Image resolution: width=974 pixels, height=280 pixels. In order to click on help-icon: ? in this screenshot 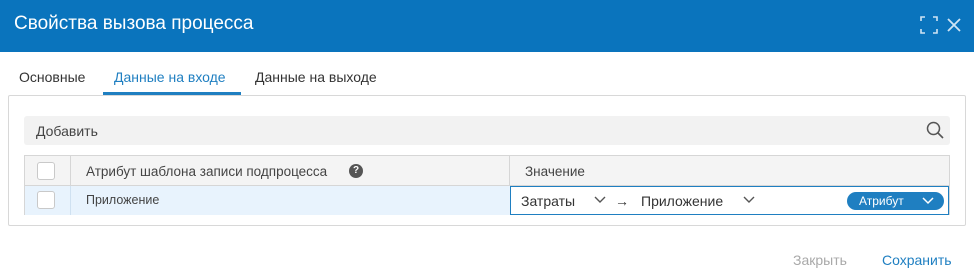, I will do `click(356, 171)`.